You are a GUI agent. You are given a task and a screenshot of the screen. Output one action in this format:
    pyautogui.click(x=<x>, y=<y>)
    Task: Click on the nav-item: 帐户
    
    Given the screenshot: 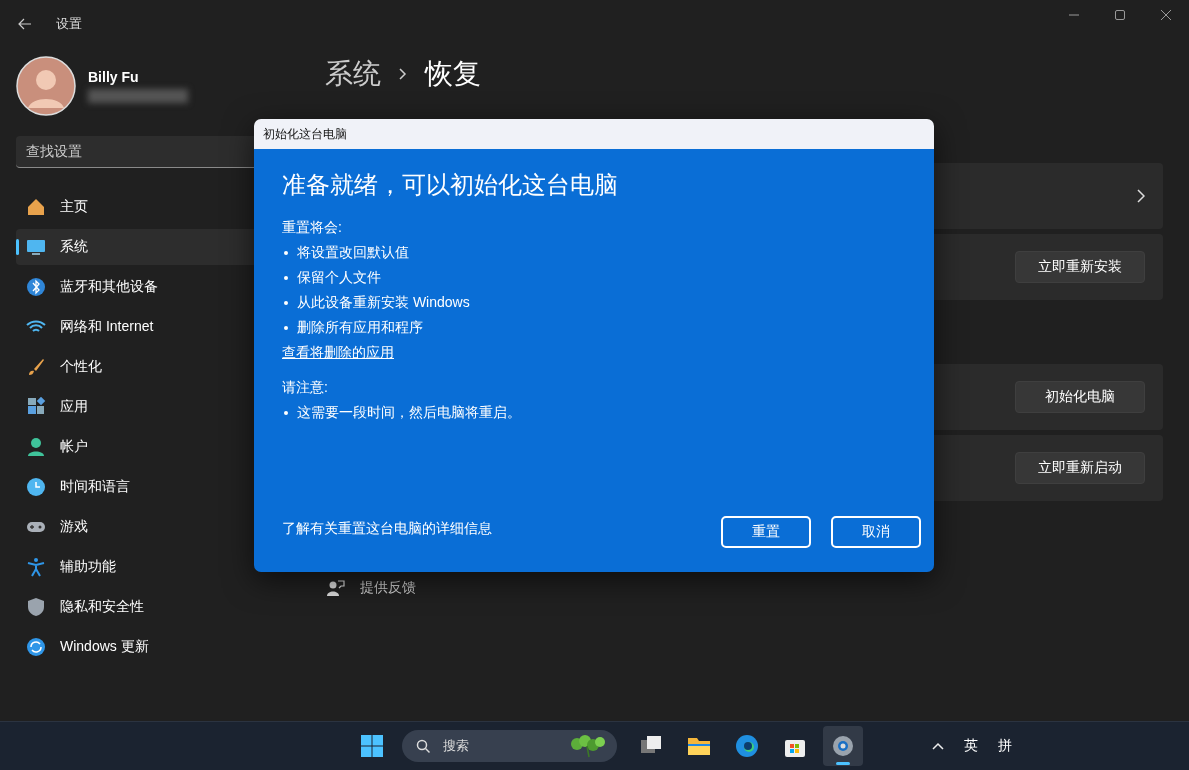 What is the action you would take?
    pyautogui.click(x=151, y=447)
    